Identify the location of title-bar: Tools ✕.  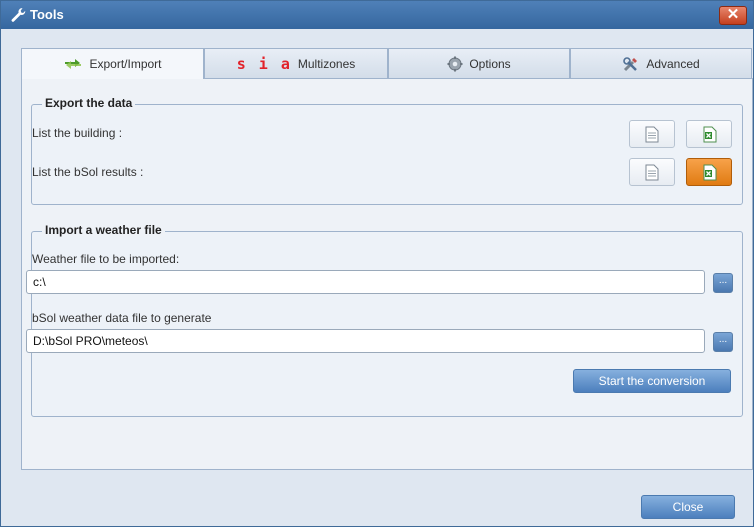
(377, 15).